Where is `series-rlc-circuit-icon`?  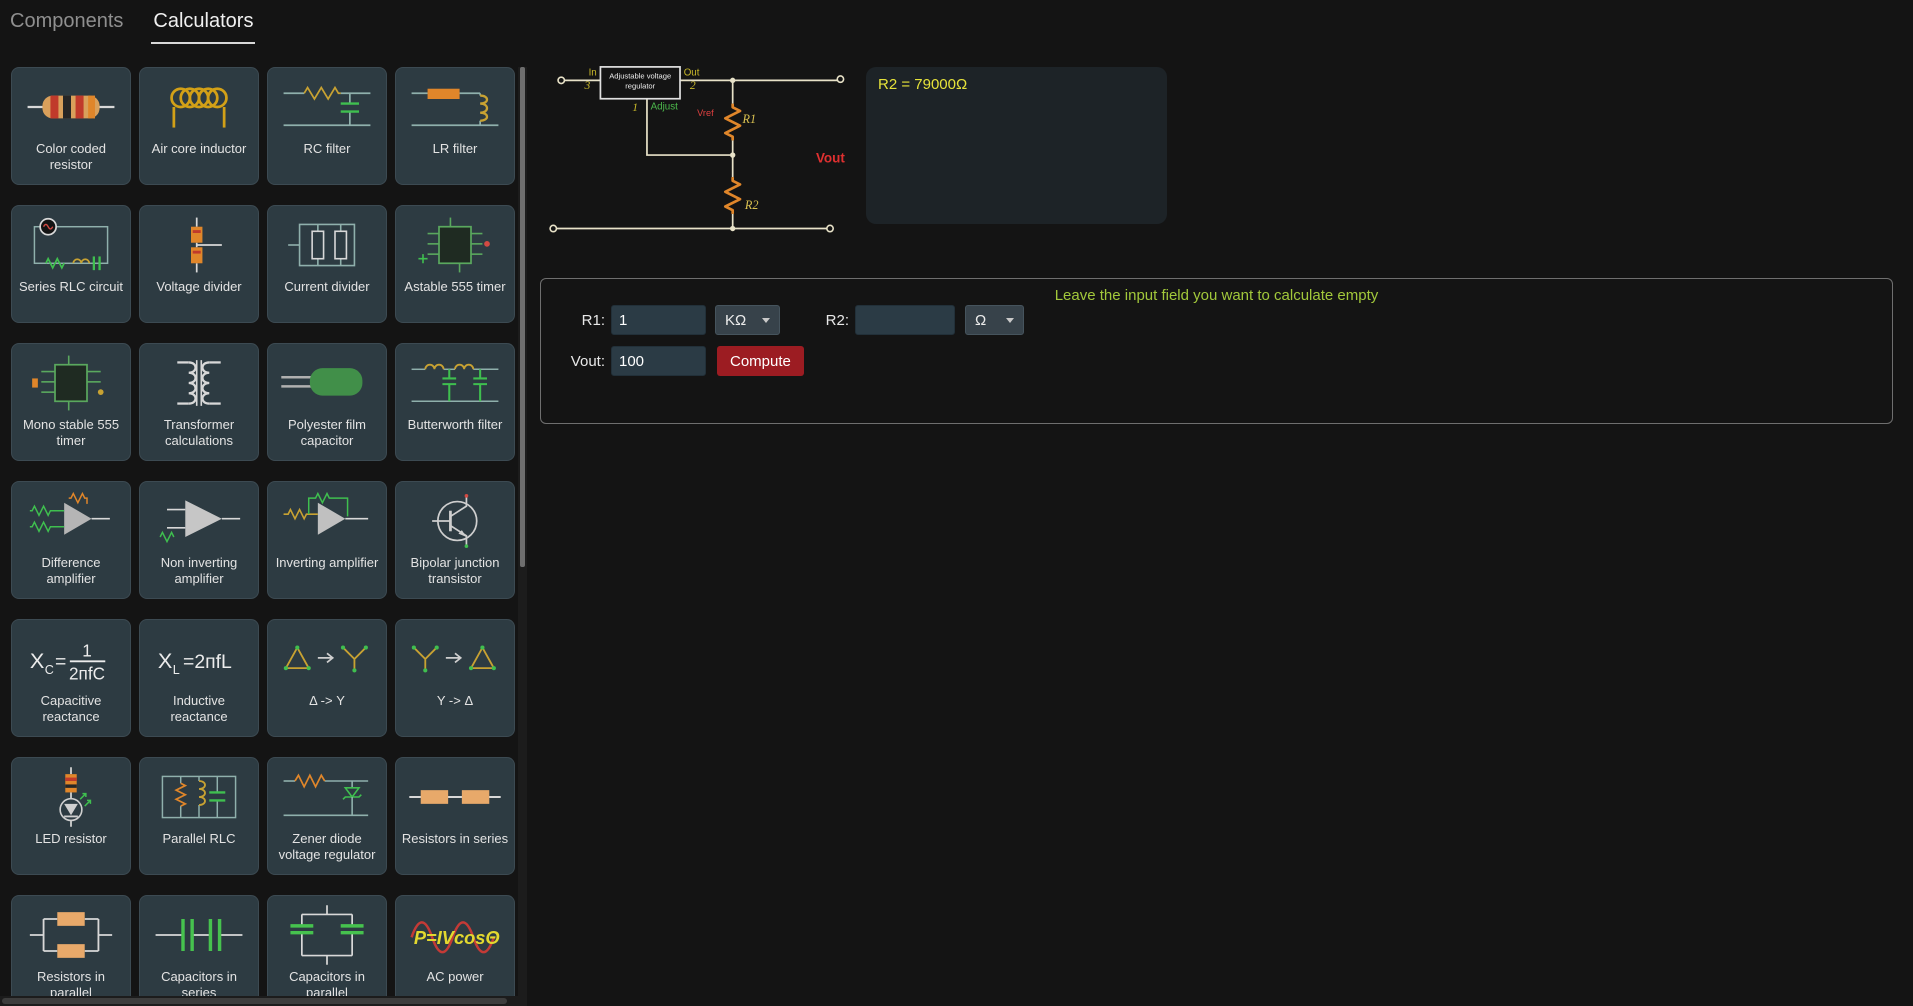 series-rlc-circuit-icon is located at coordinates (71, 245).